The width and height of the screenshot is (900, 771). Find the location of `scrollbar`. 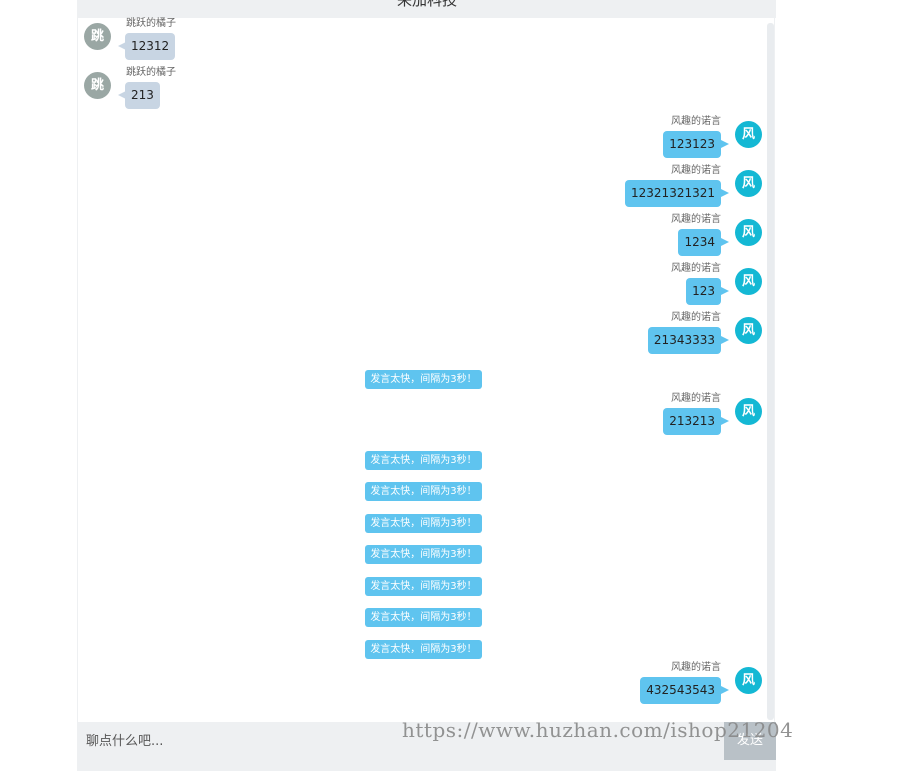

scrollbar is located at coordinates (770, 371).